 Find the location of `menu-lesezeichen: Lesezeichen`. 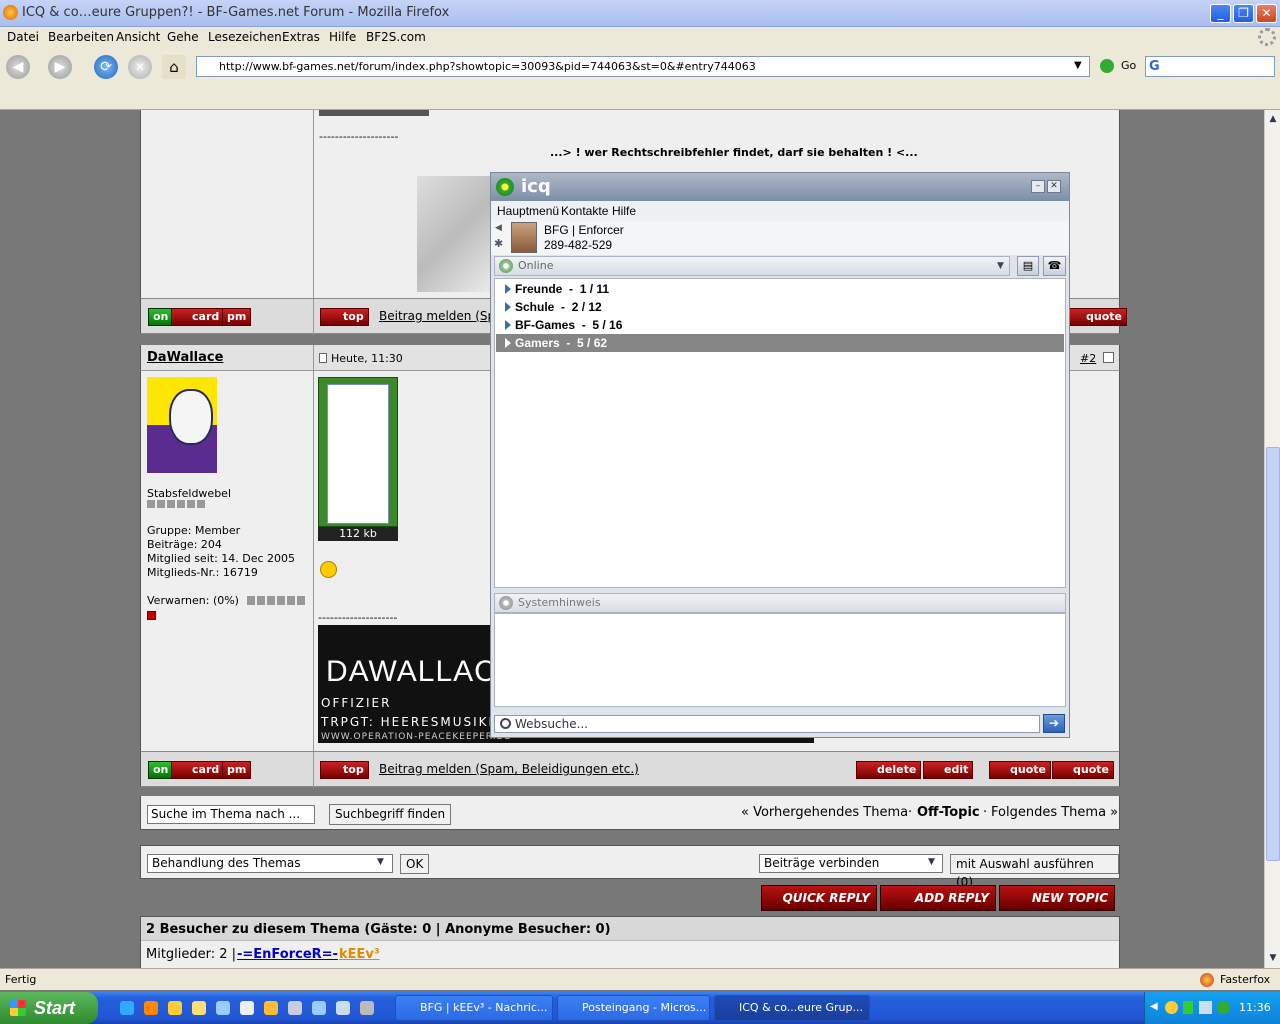

menu-lesezeichen: Lesezeichen is located at coordinates (245, 37).